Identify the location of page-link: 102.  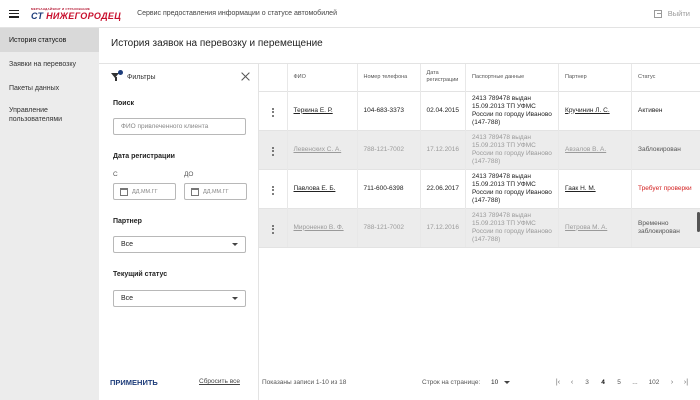
(654, 382).